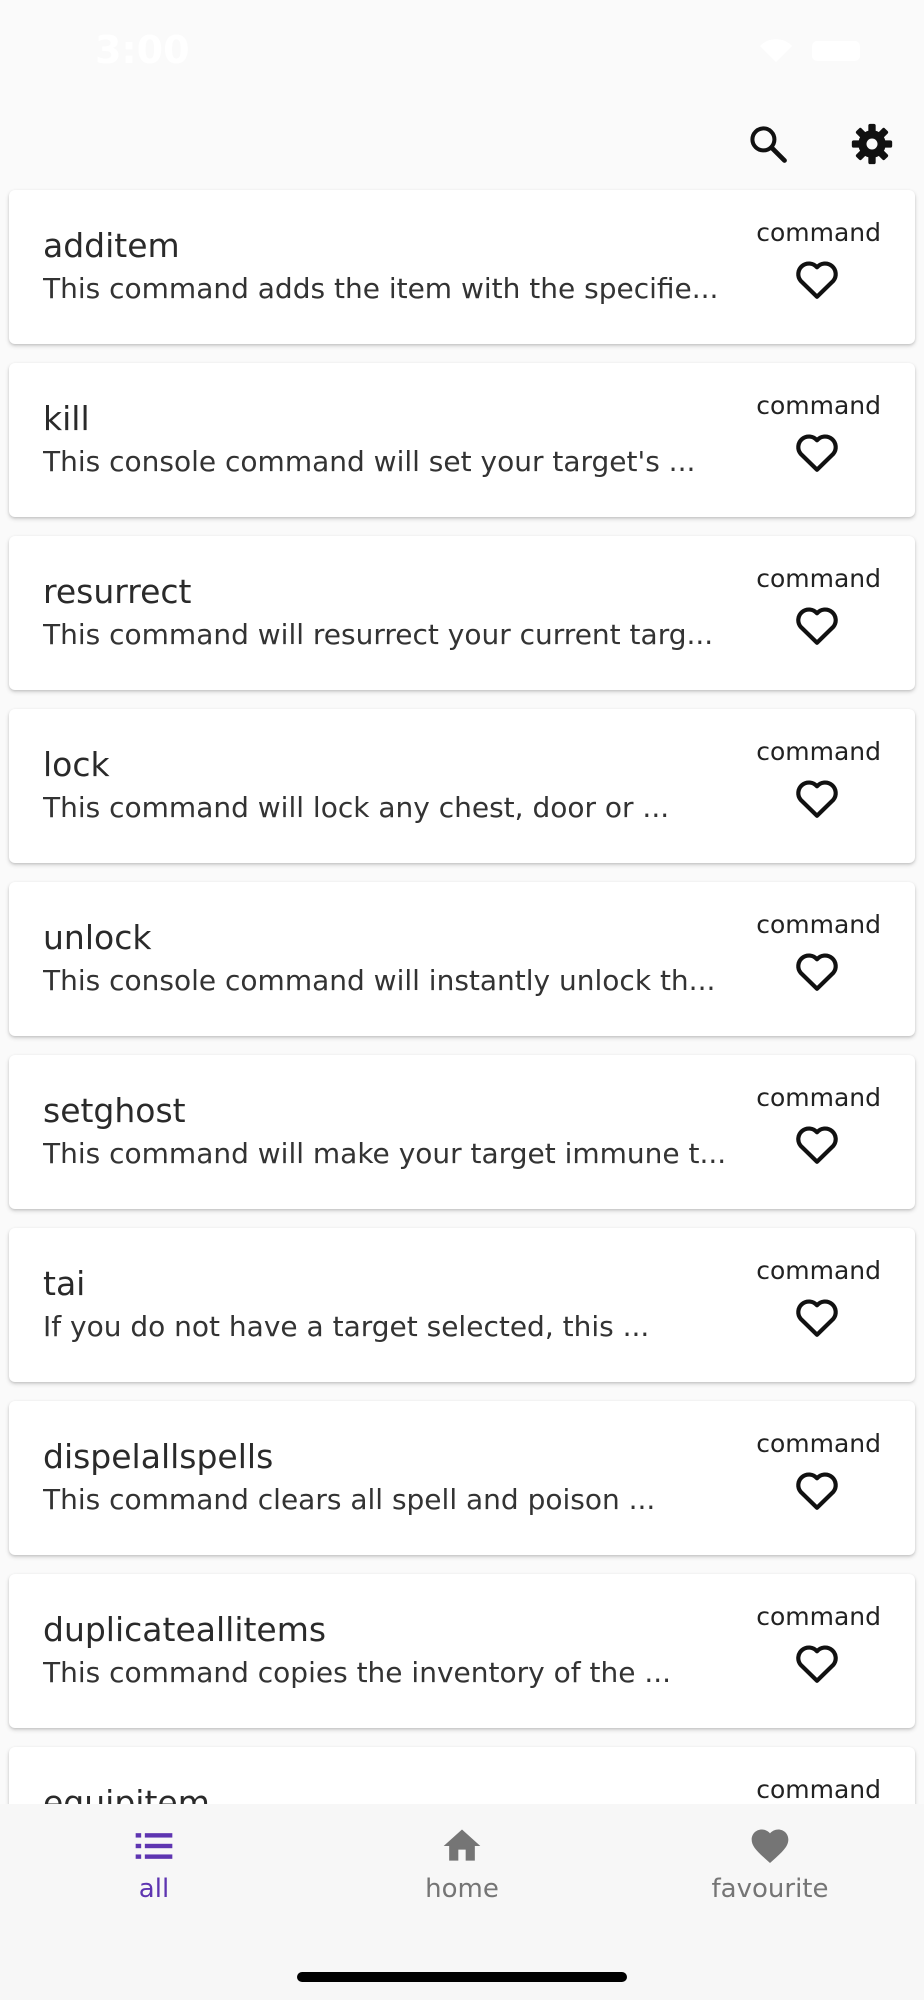  What do you see at coordinates (776, 50) in the screenshot?
I see `wifi-icon` at bounding box center [776, 50].